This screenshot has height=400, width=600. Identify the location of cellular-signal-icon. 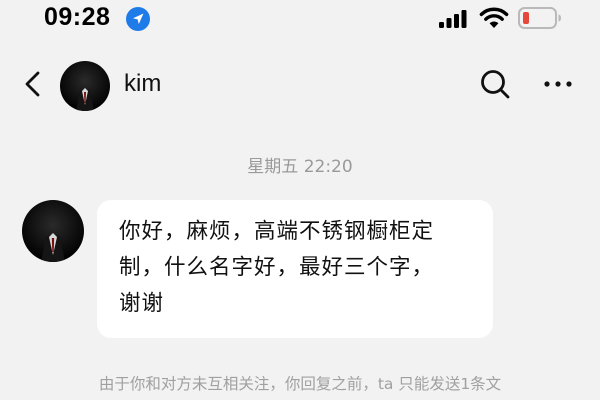
(454, 19).